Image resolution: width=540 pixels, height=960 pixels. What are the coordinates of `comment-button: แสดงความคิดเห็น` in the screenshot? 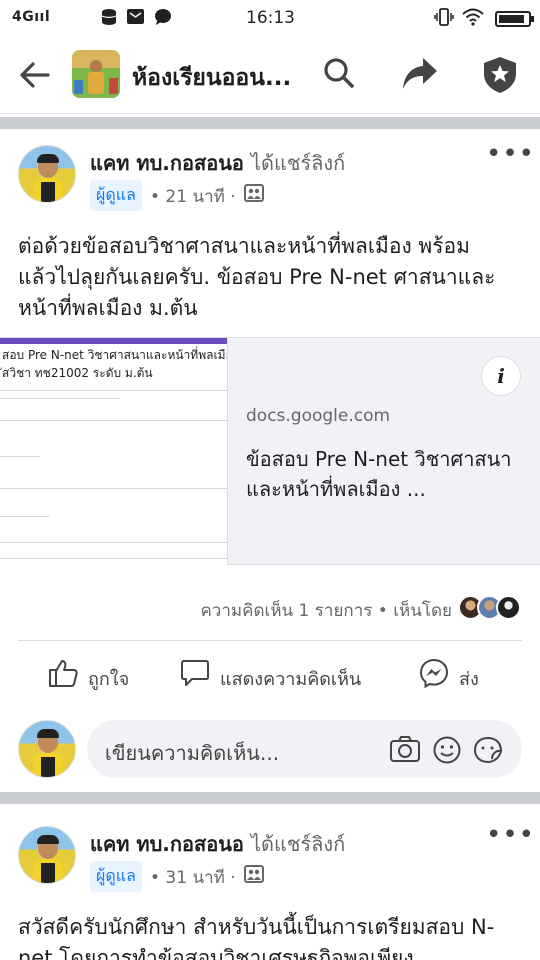 It's located at (270, 675).